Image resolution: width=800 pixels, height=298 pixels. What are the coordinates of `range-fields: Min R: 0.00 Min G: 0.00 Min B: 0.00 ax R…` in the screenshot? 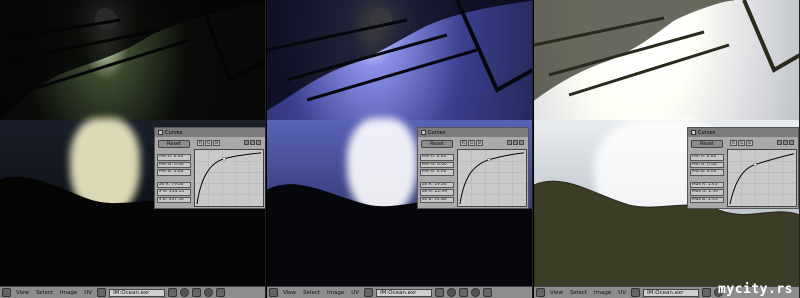 It's located at (174, 179).